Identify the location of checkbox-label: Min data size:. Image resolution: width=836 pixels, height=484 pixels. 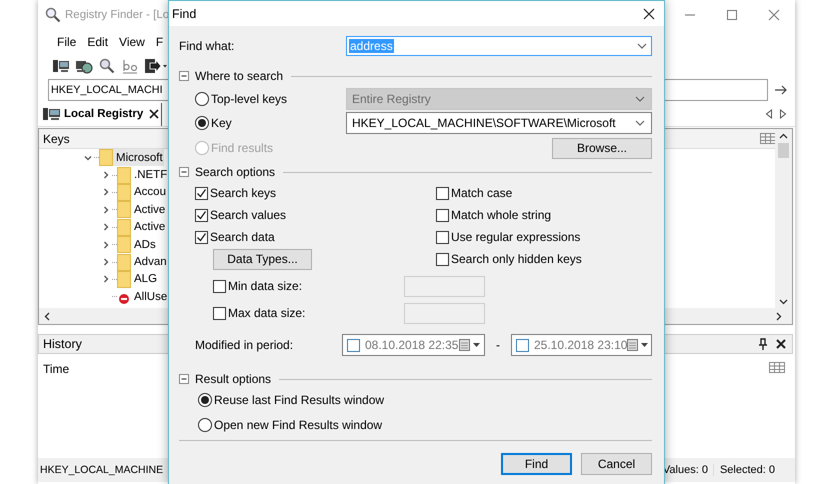
(316, 286).